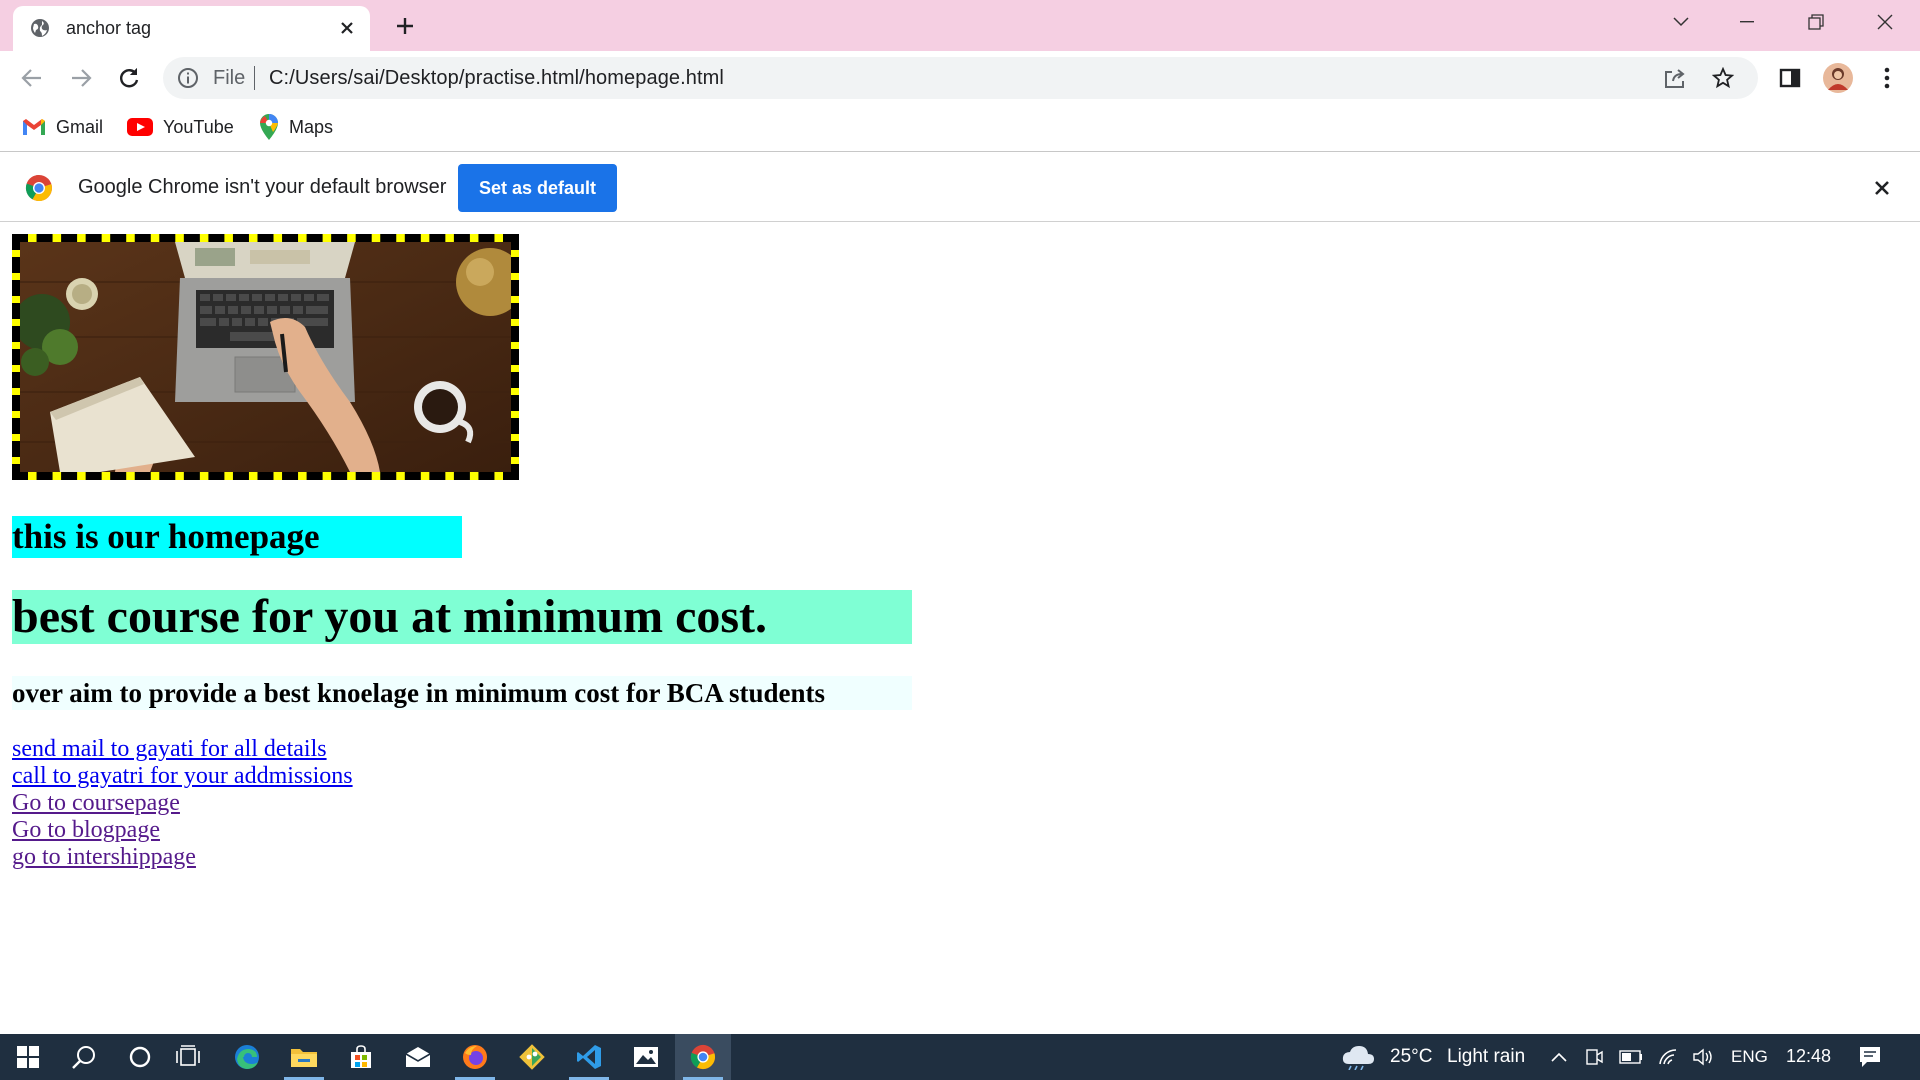 This screenshot has height=1080, width=1920. I want to click on language-indicator: ENG, so click(1749, 1057).